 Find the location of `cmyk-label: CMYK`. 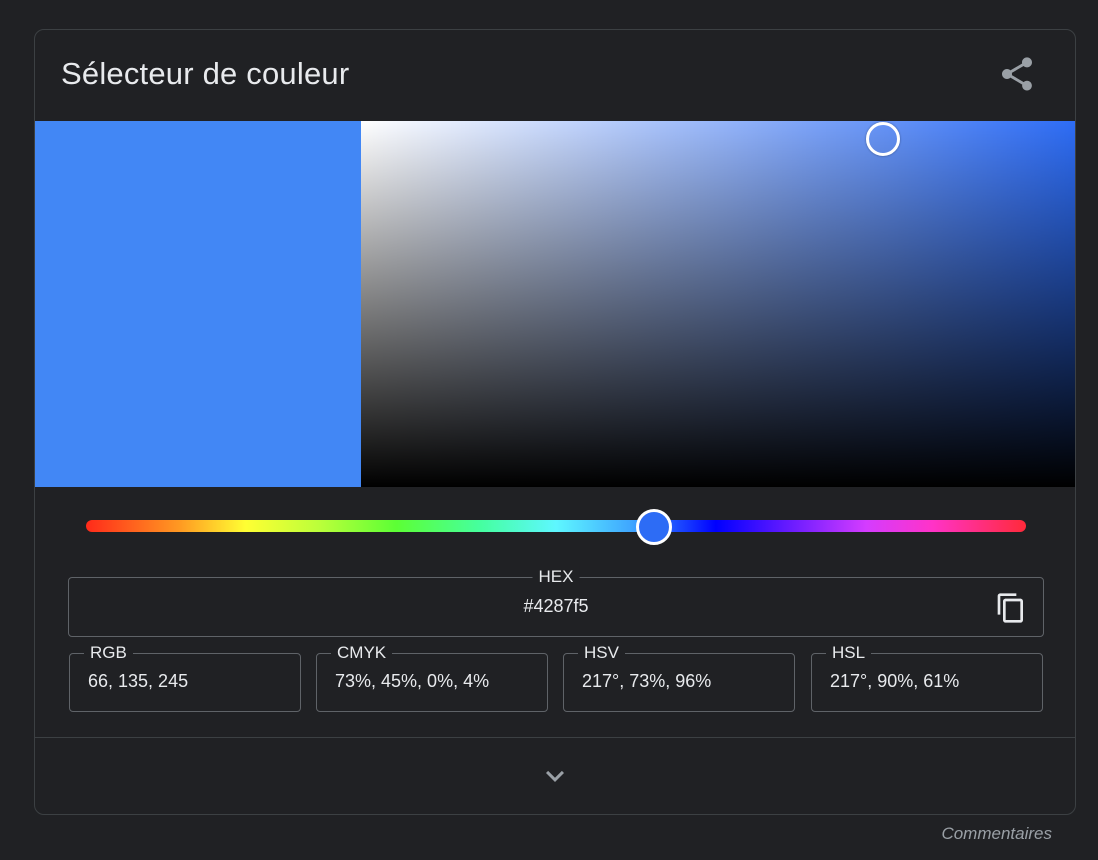

cmyk-label: CMYK is located at coordinates (362, 653).